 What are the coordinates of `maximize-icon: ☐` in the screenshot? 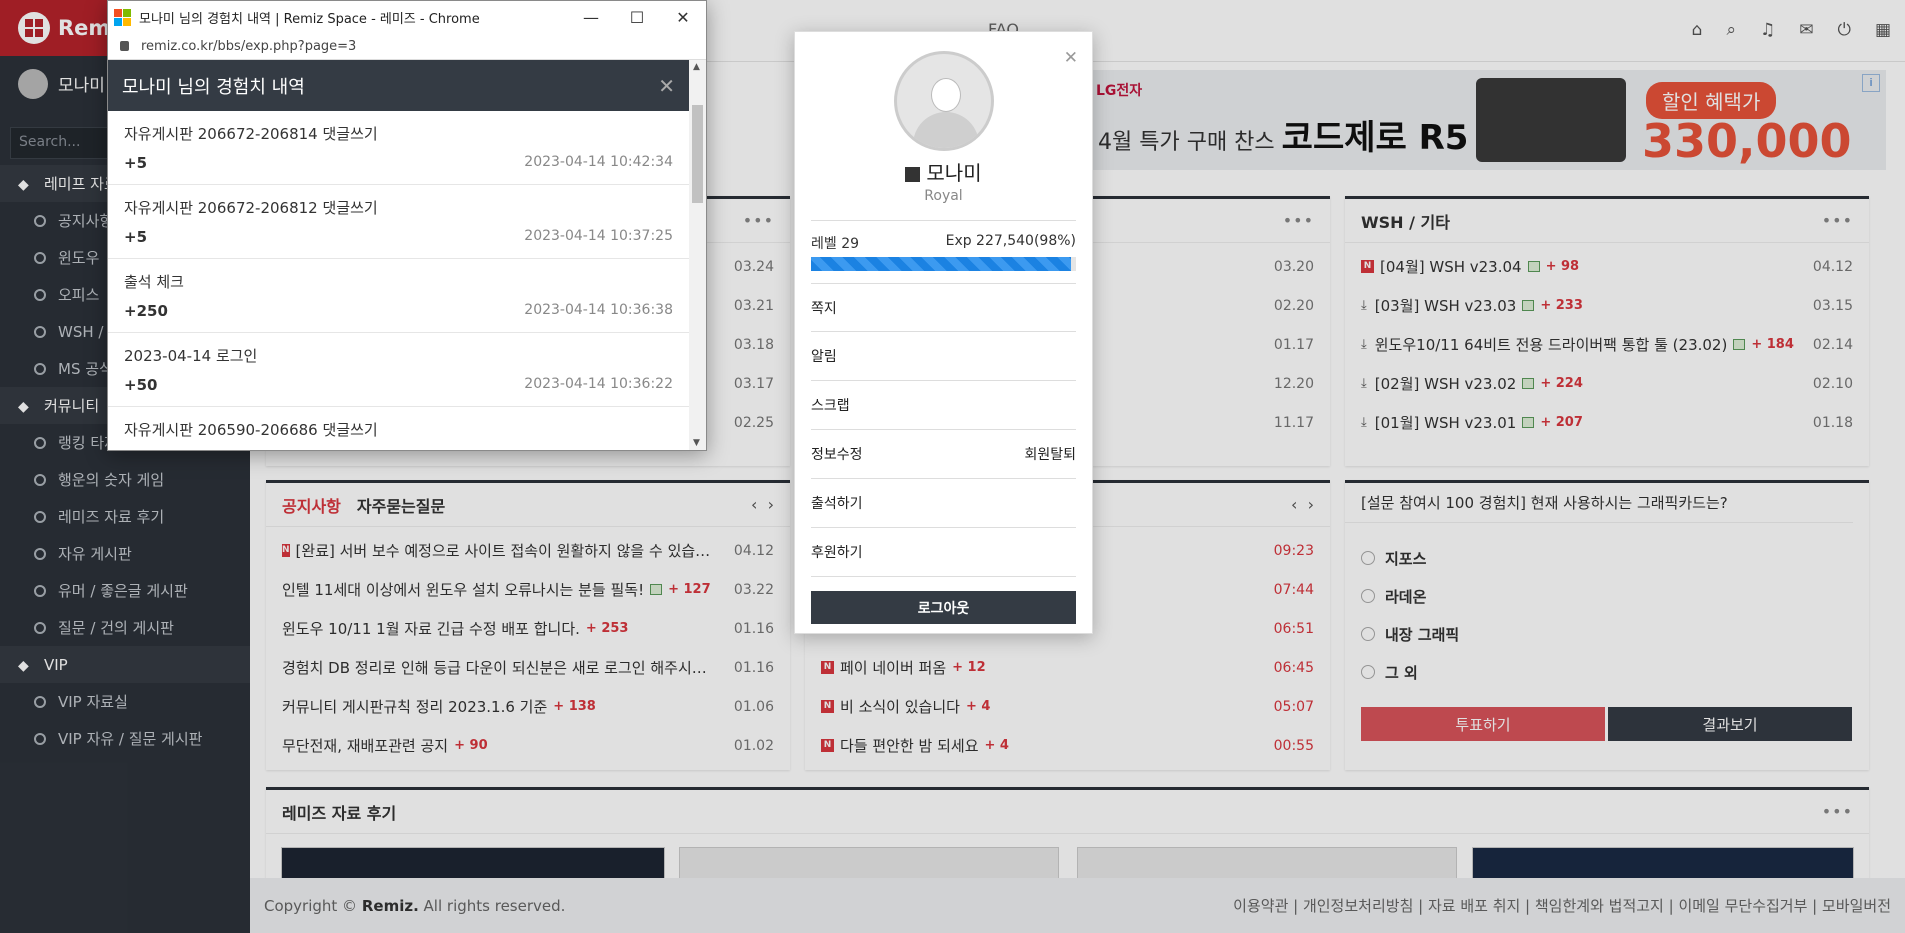 It's located at (637, 17).